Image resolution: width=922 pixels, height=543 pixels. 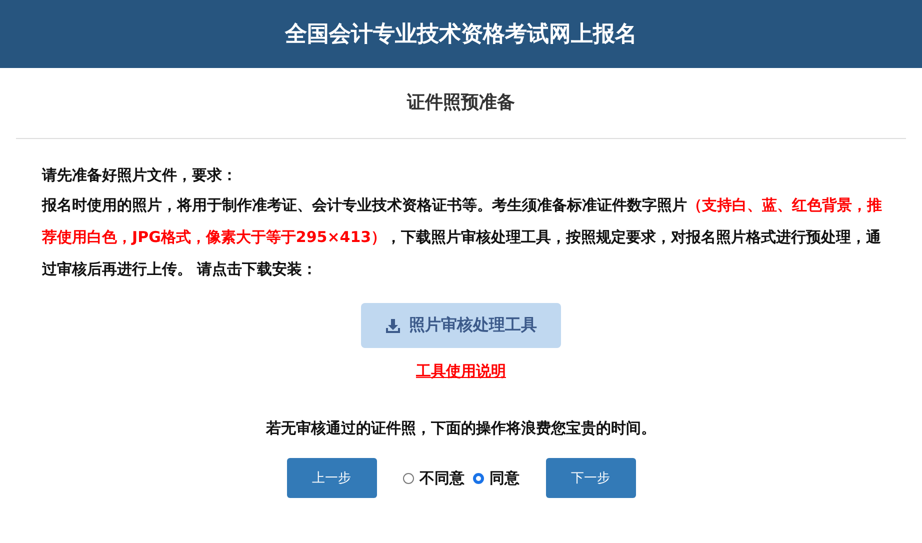 I want to click on requirements-heading: 请先准备好照片文件，要求：, so click(x=140, y=175).